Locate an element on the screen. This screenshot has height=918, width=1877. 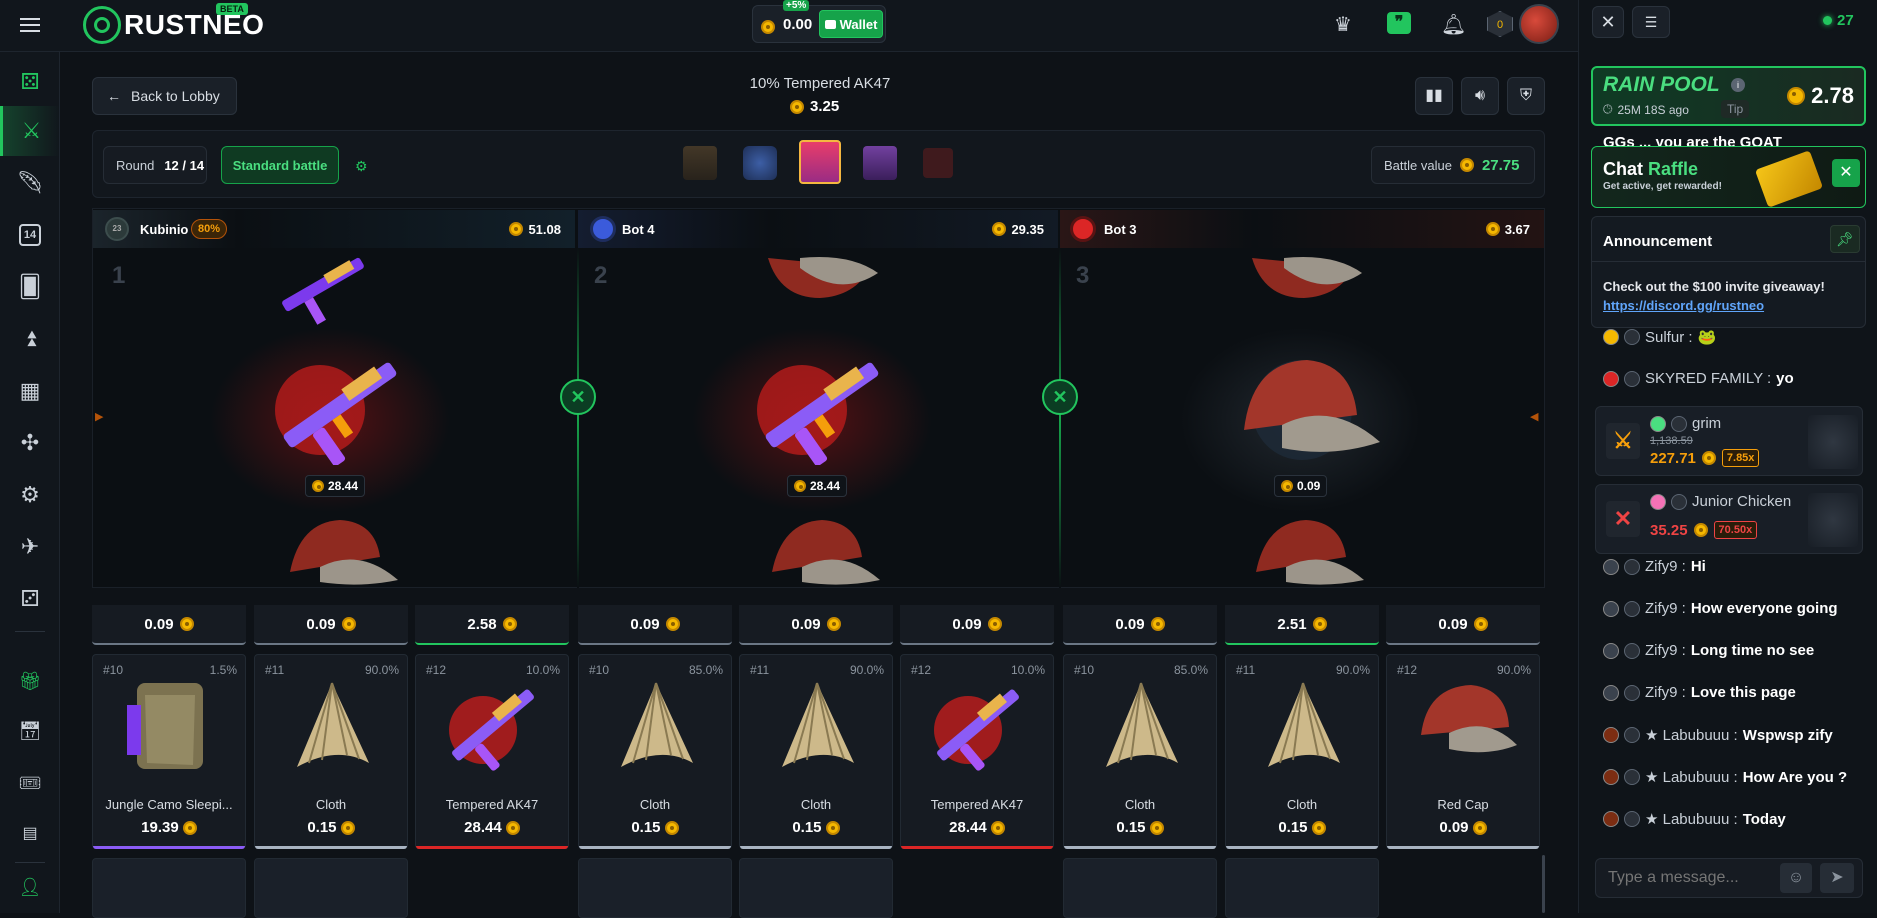
item-card: #12 90.0% Red Cap 0.09 is located at coordinates (1463, 751).